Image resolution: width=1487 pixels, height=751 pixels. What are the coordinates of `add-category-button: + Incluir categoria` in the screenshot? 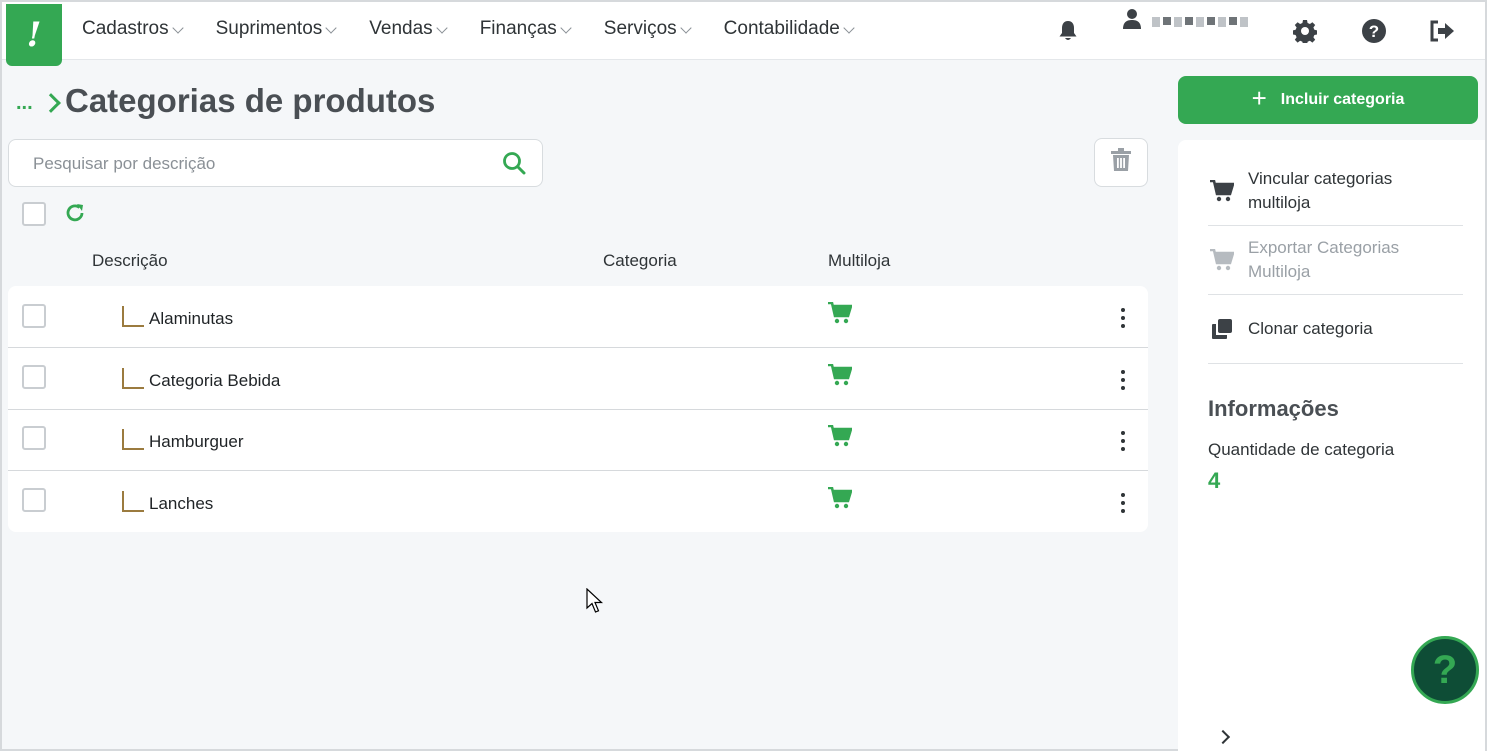 It's located at (1328, 100).